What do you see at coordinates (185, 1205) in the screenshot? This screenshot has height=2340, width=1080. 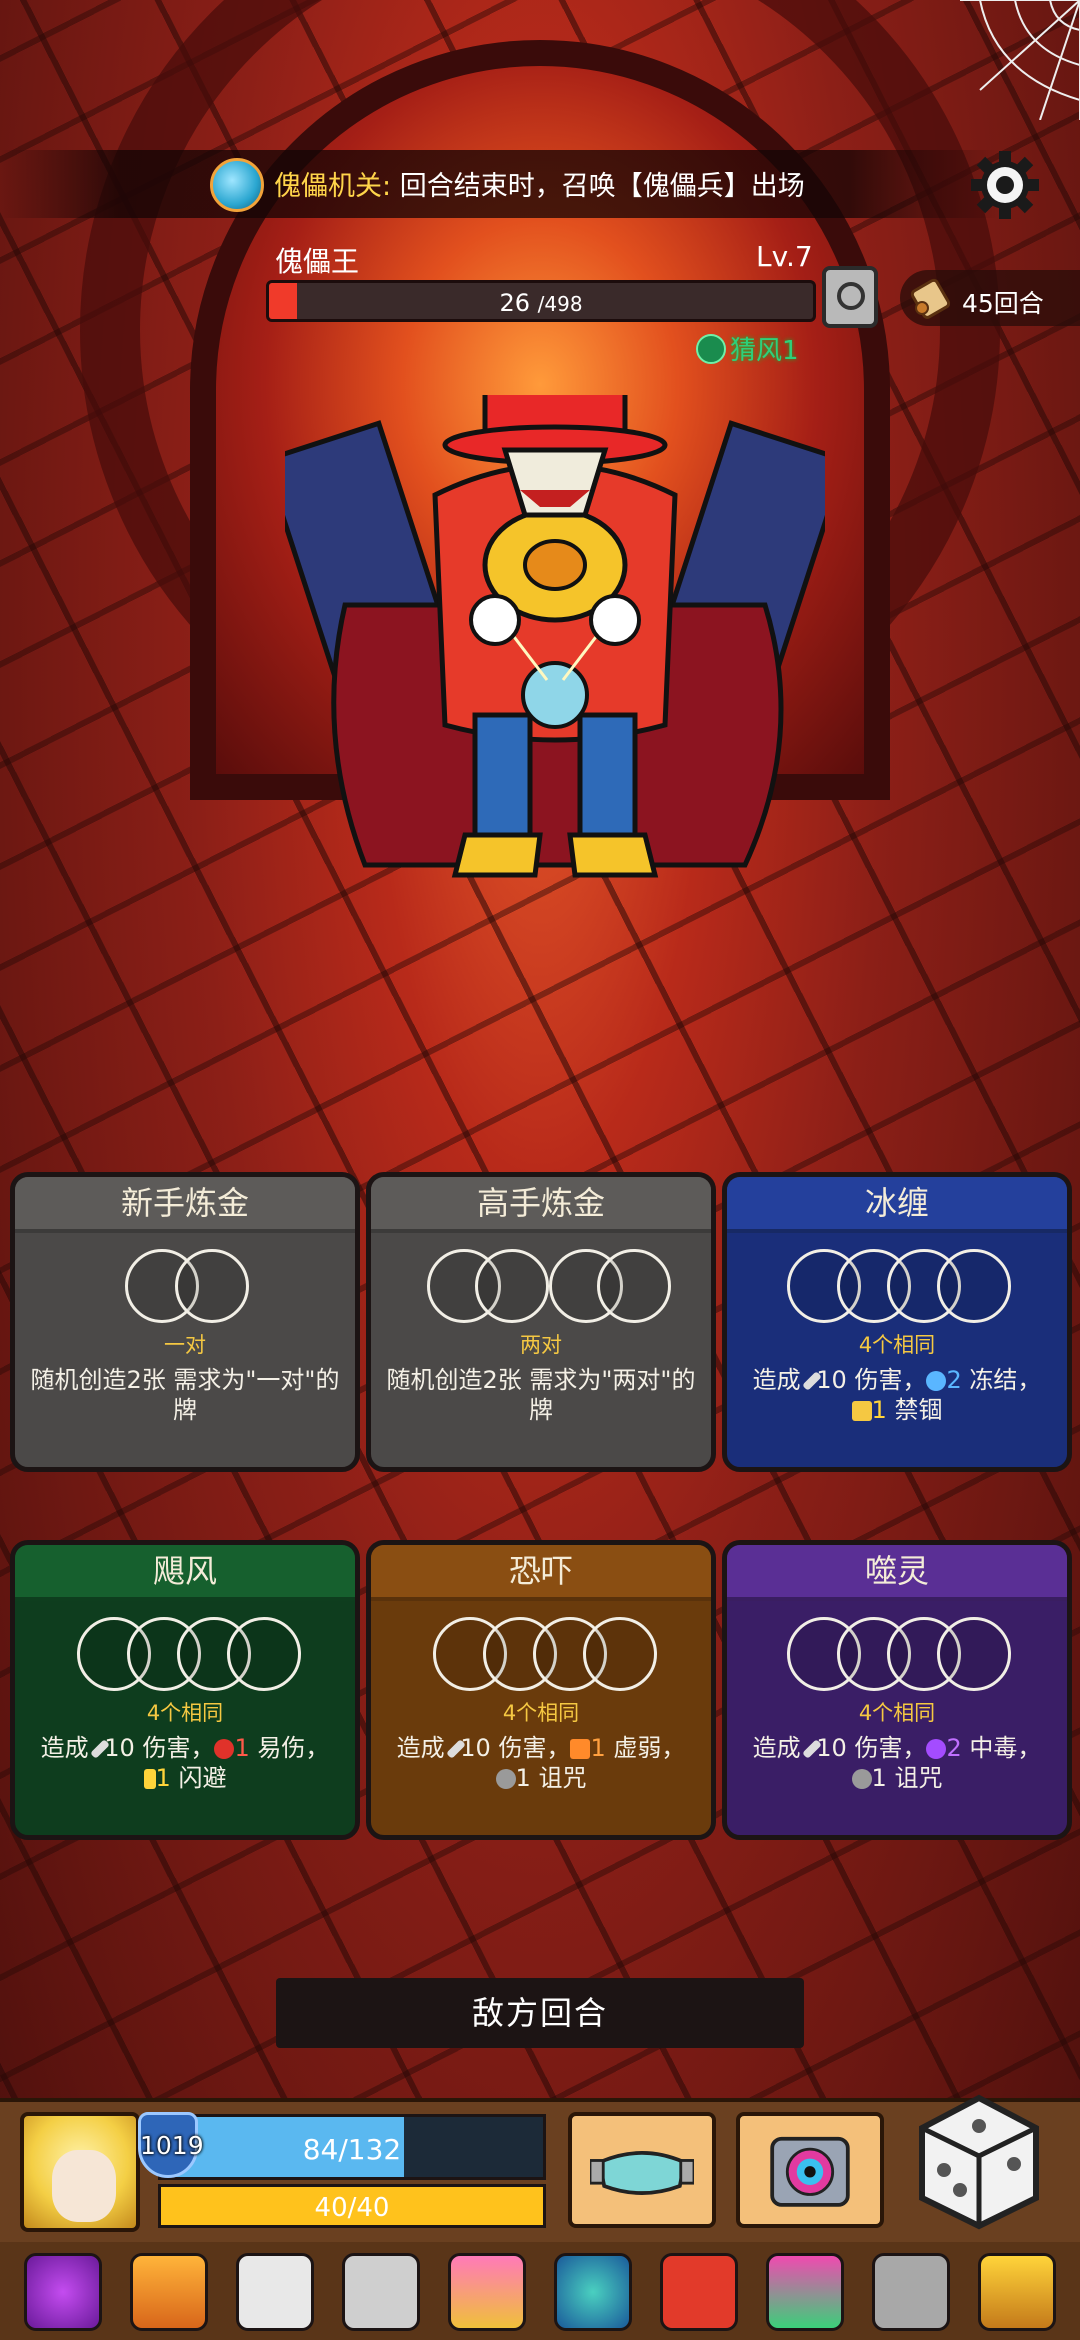 I see `card-title: 新手炼金` at bounding box center [185, 1205].